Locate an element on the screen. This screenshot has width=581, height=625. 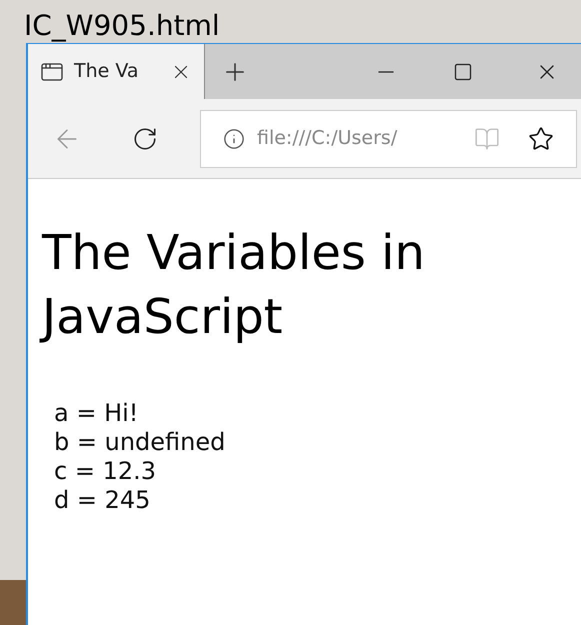
address-bar: file:///C:/Users/ is located at coordinates (388, 139).